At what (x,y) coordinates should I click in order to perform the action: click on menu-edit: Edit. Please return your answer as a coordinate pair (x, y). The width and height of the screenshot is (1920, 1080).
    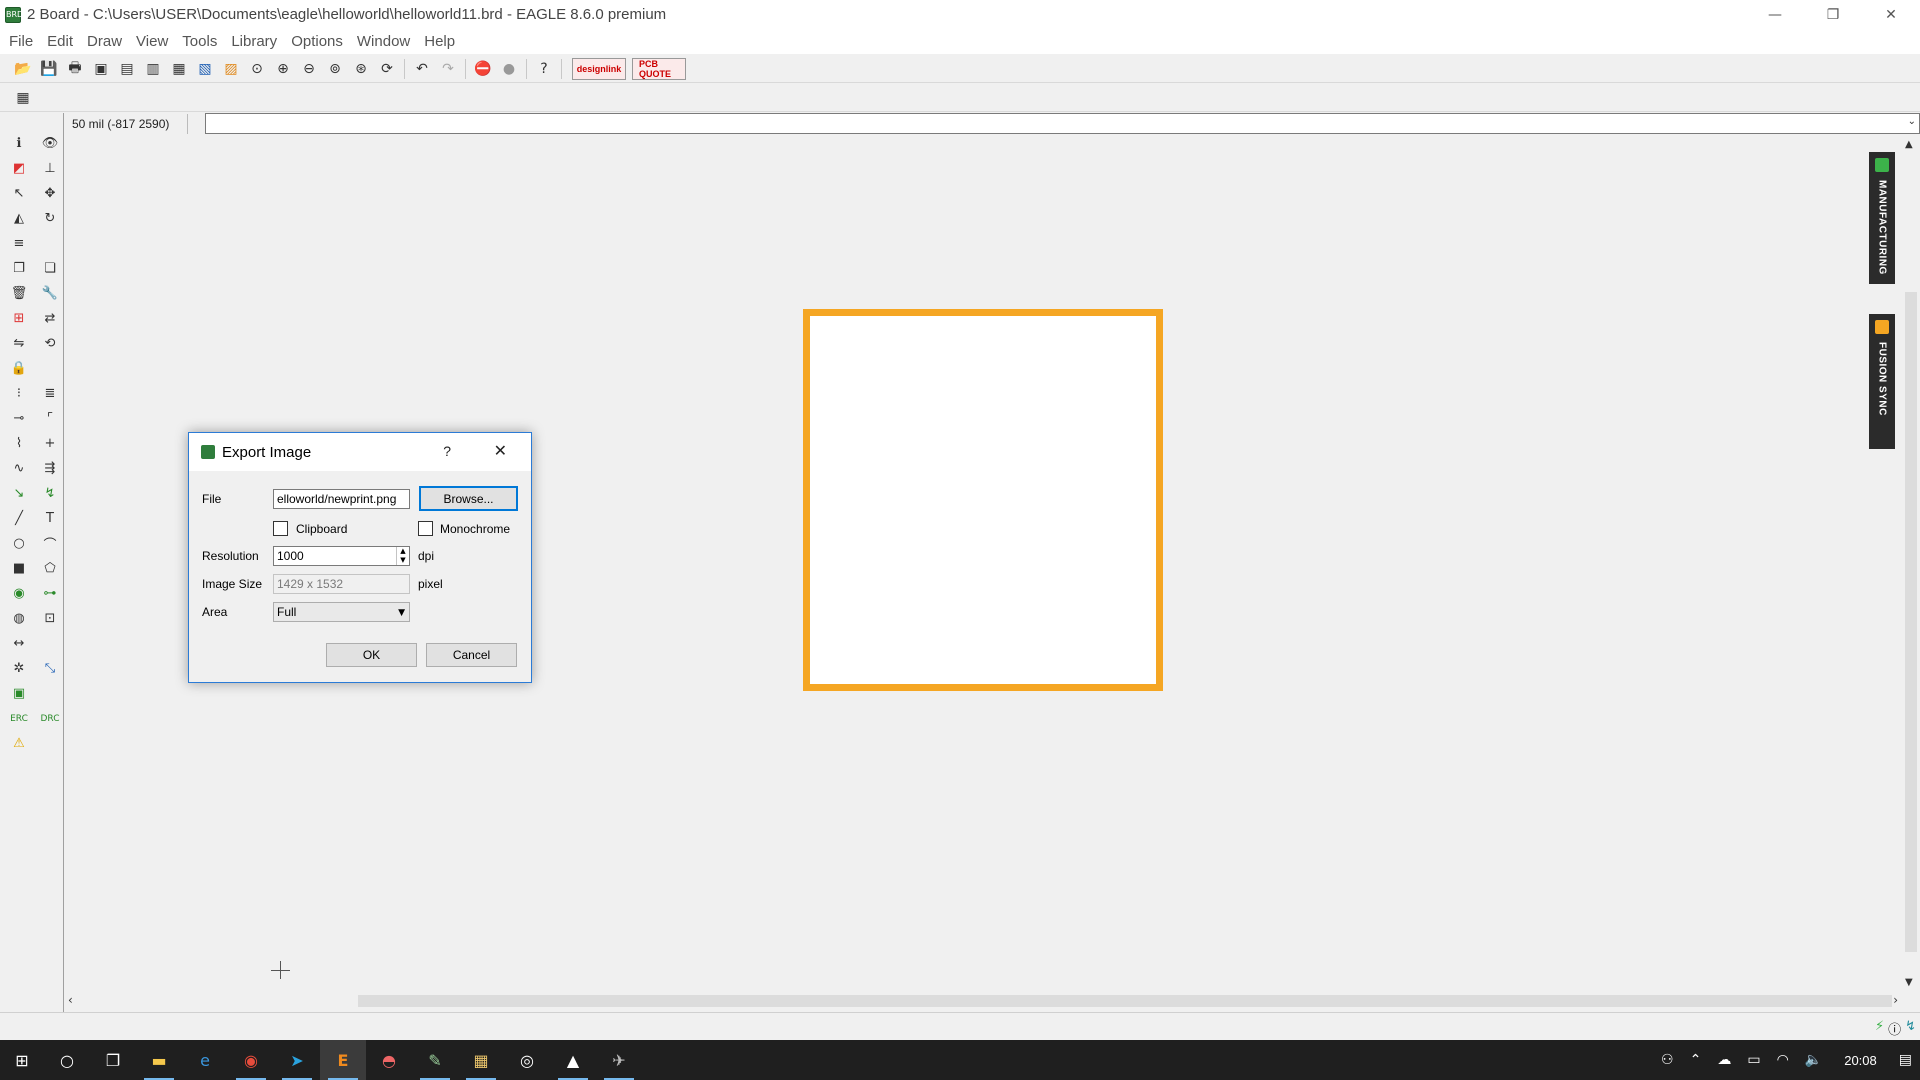
    Looking at the image, I should click on (60, 41).